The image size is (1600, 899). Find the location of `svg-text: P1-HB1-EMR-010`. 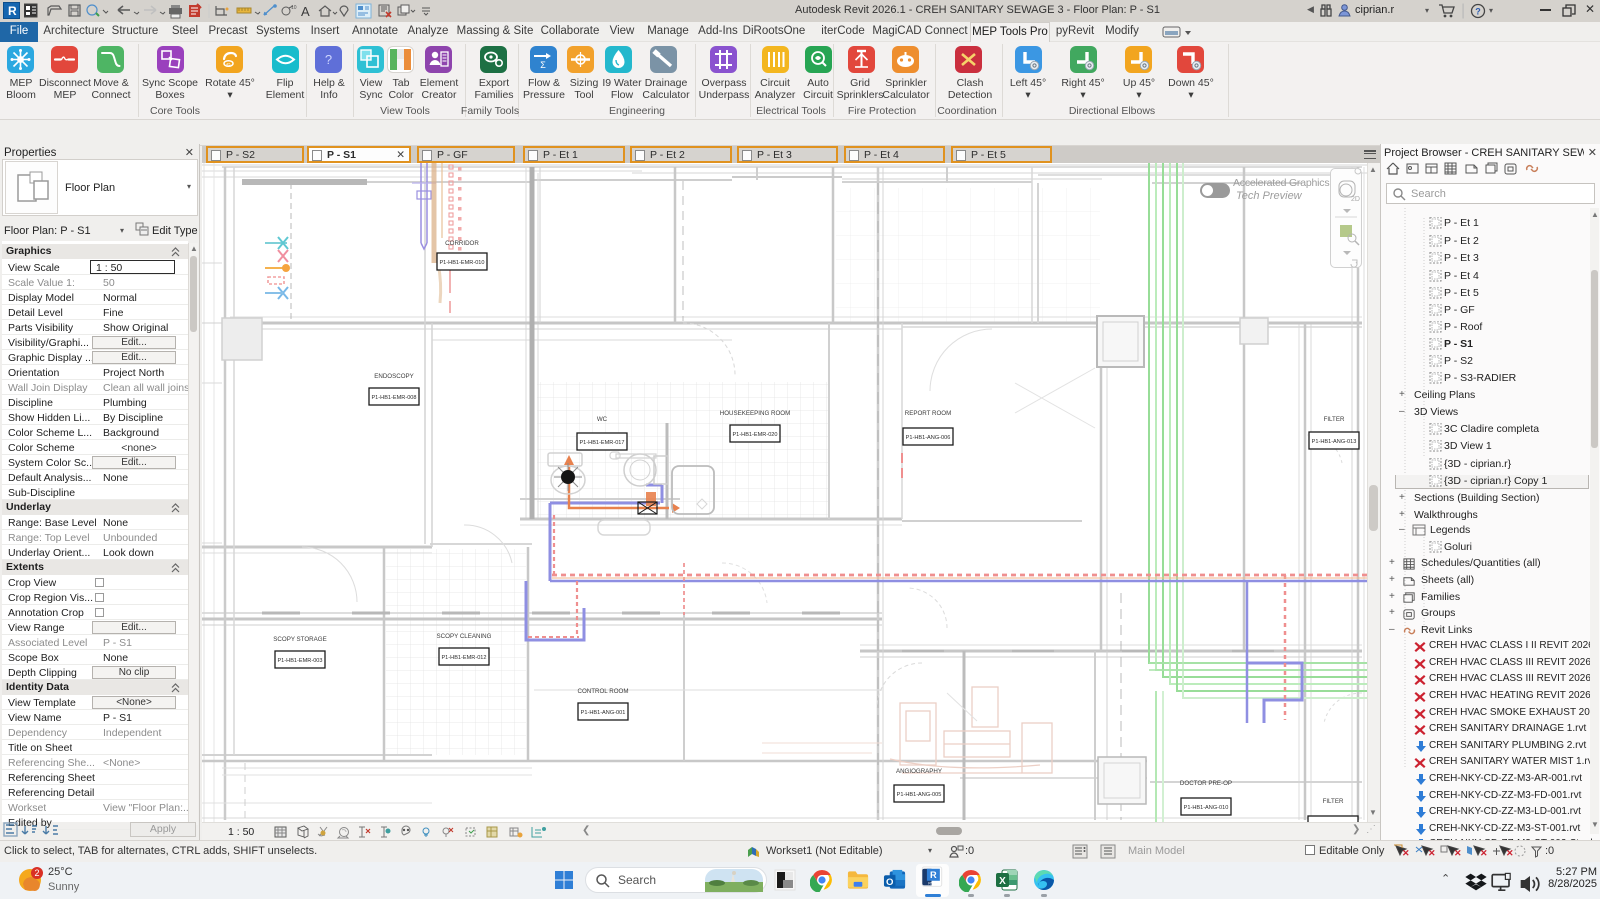

svg-text: P1-HB1-EMR-010 is located at coordinates (461, 263).